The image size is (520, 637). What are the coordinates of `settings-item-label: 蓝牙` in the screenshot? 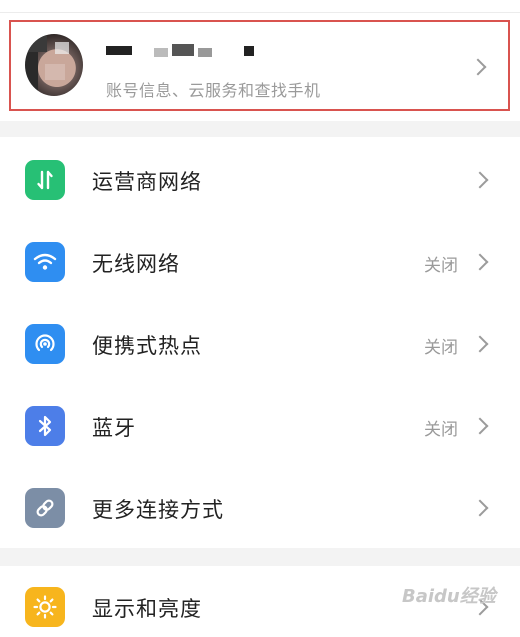 It's located at (114, 428).